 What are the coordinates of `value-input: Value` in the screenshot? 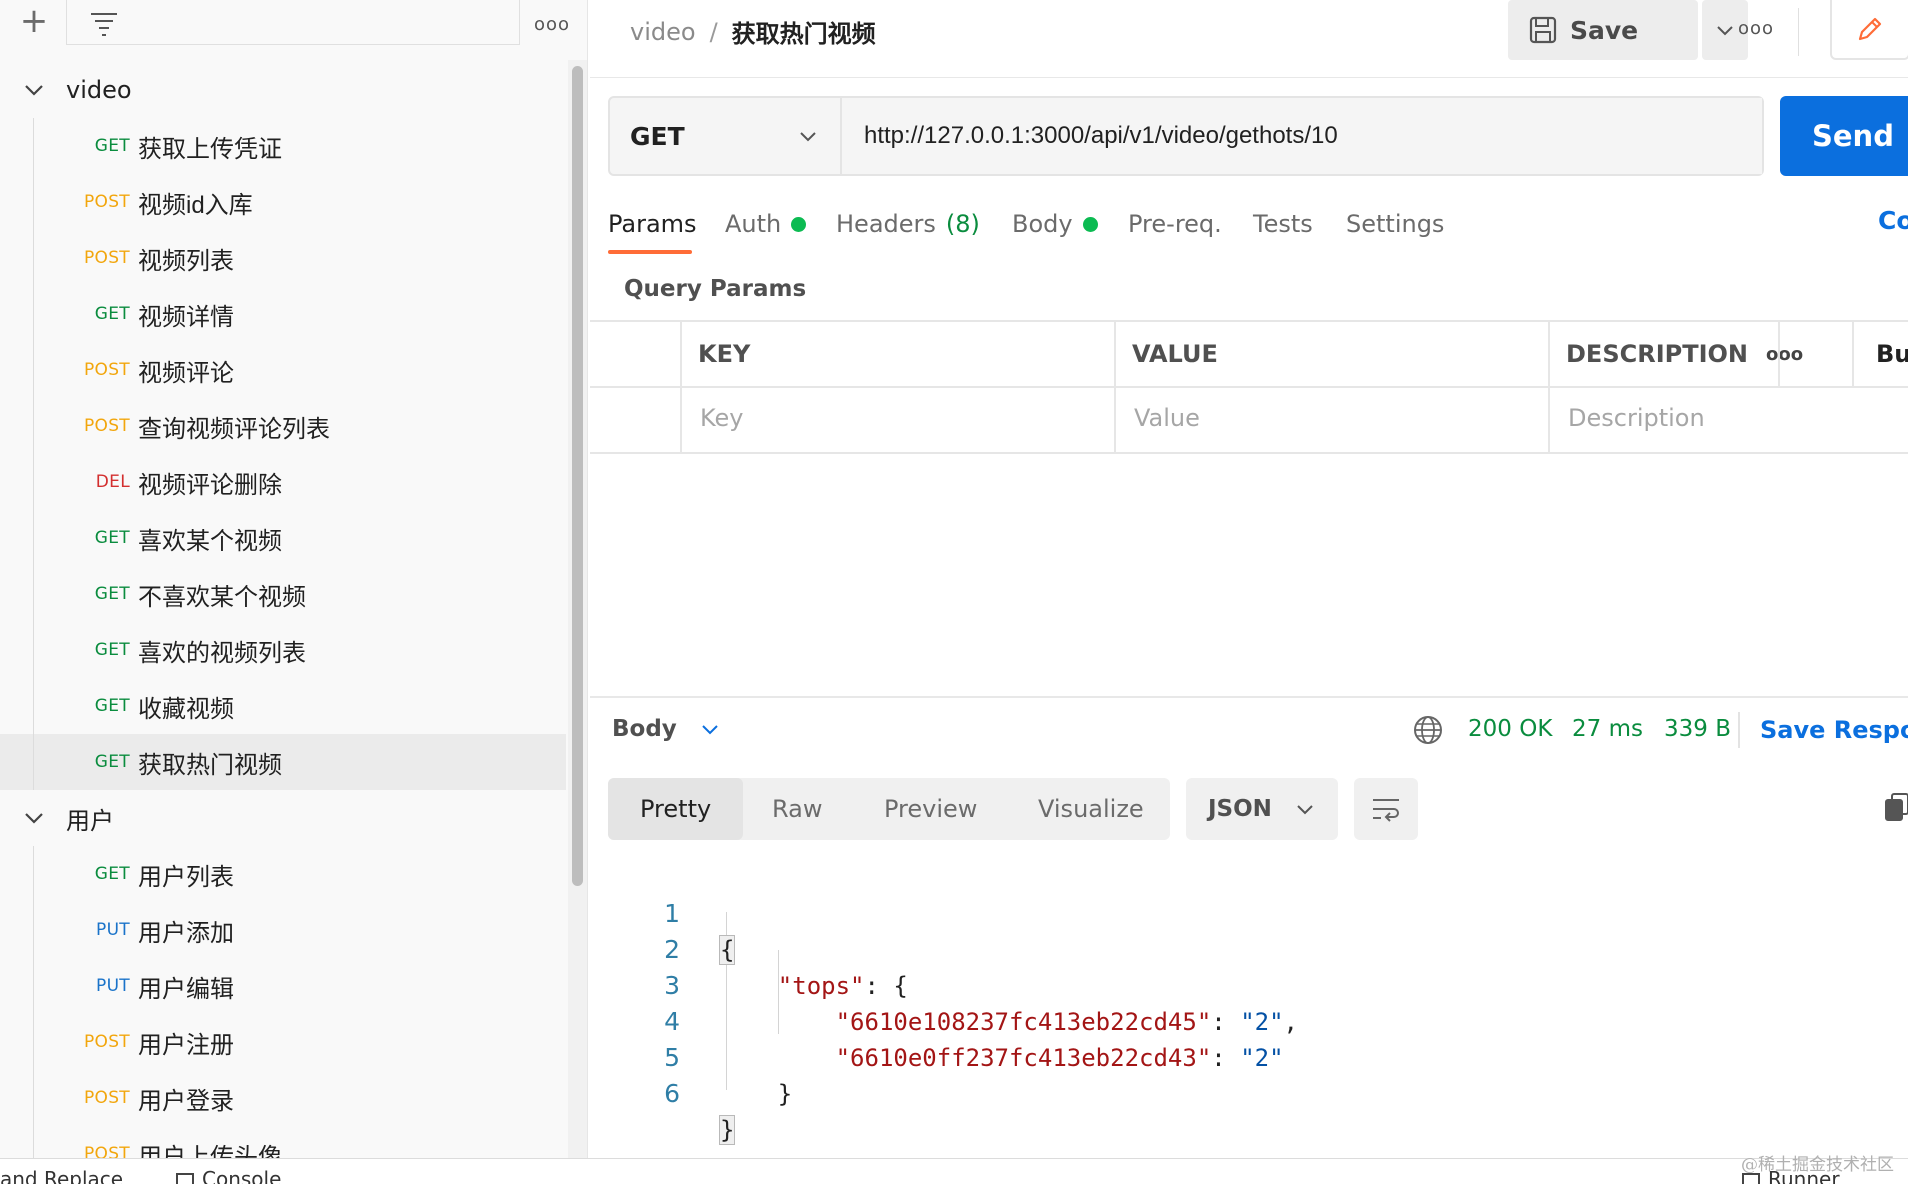 It's located at (1167, 418).